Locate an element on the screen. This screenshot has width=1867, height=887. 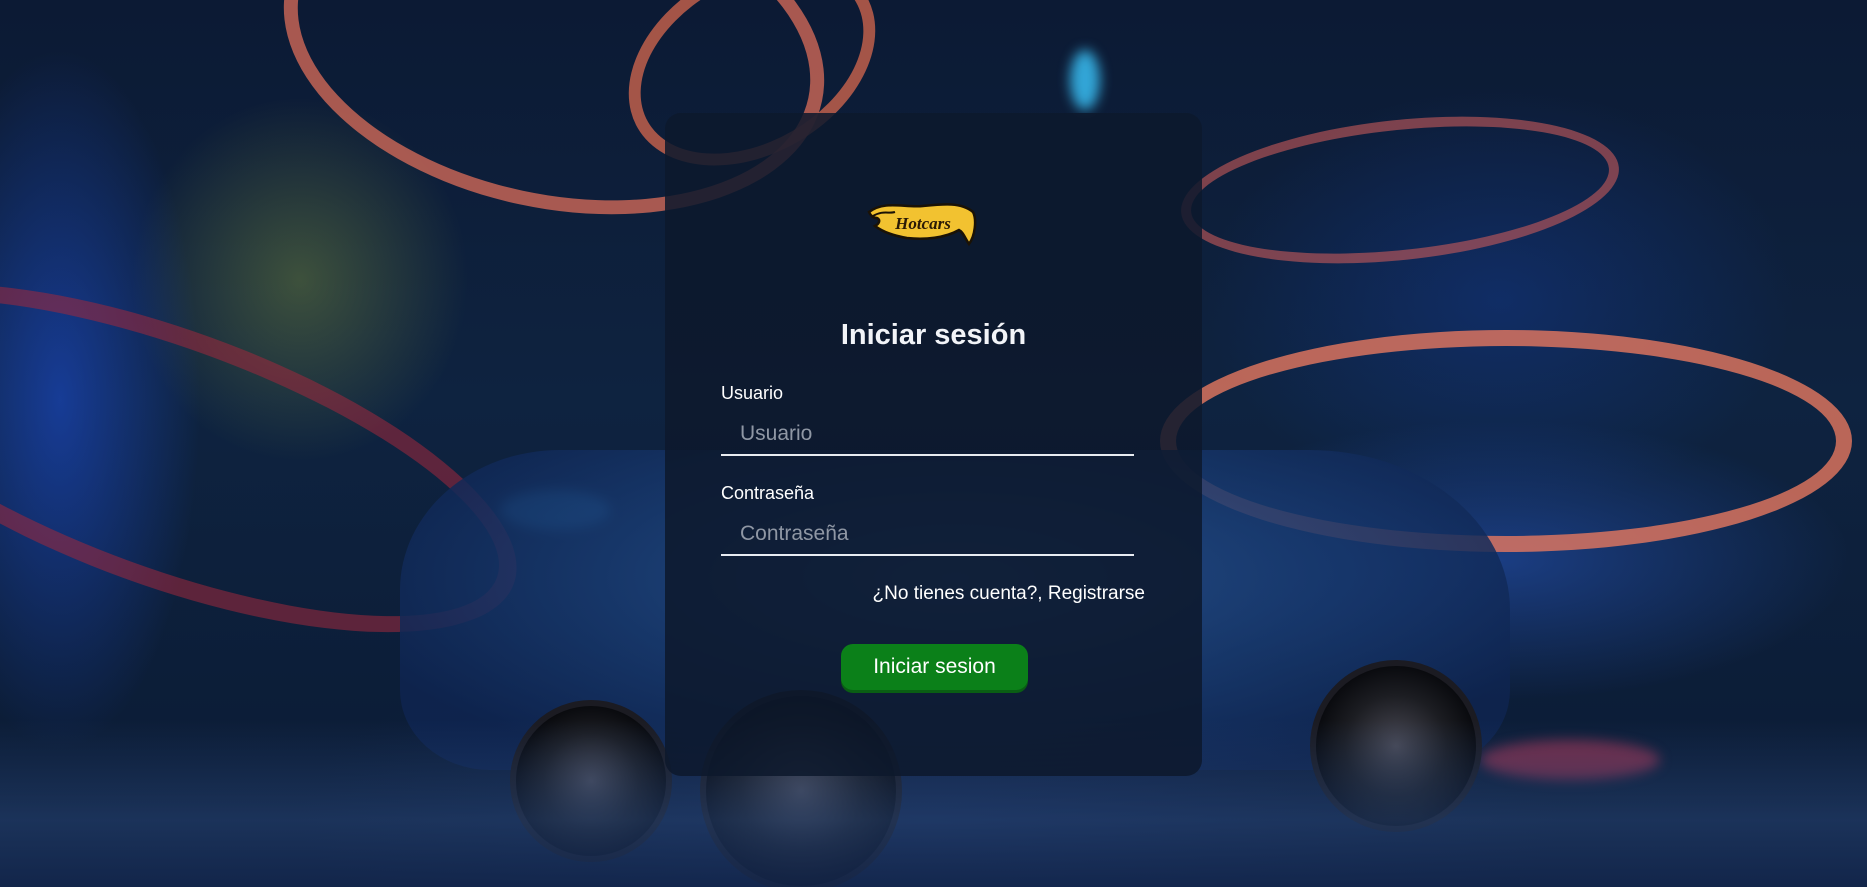
password-input is located at coordinates (927, 535).